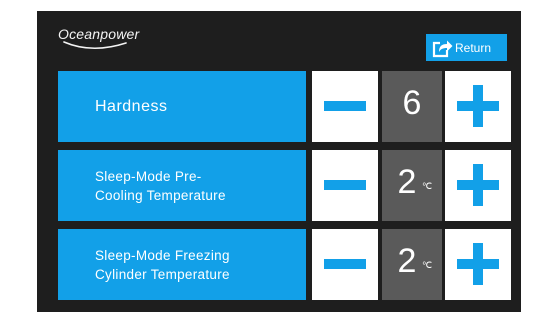 The image size is (557, 320). Describe the element at coordinates (412, 185) in the screenshot. I see `pre-cooling-temperature-value-display: 2 ℃` at that location.